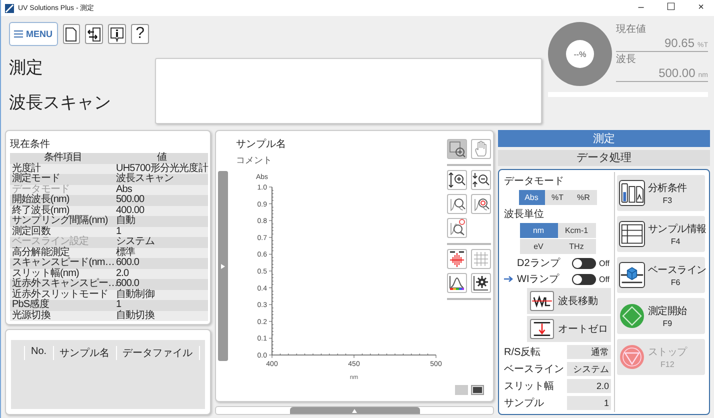  I want to click on import-button, so click(94, 34).